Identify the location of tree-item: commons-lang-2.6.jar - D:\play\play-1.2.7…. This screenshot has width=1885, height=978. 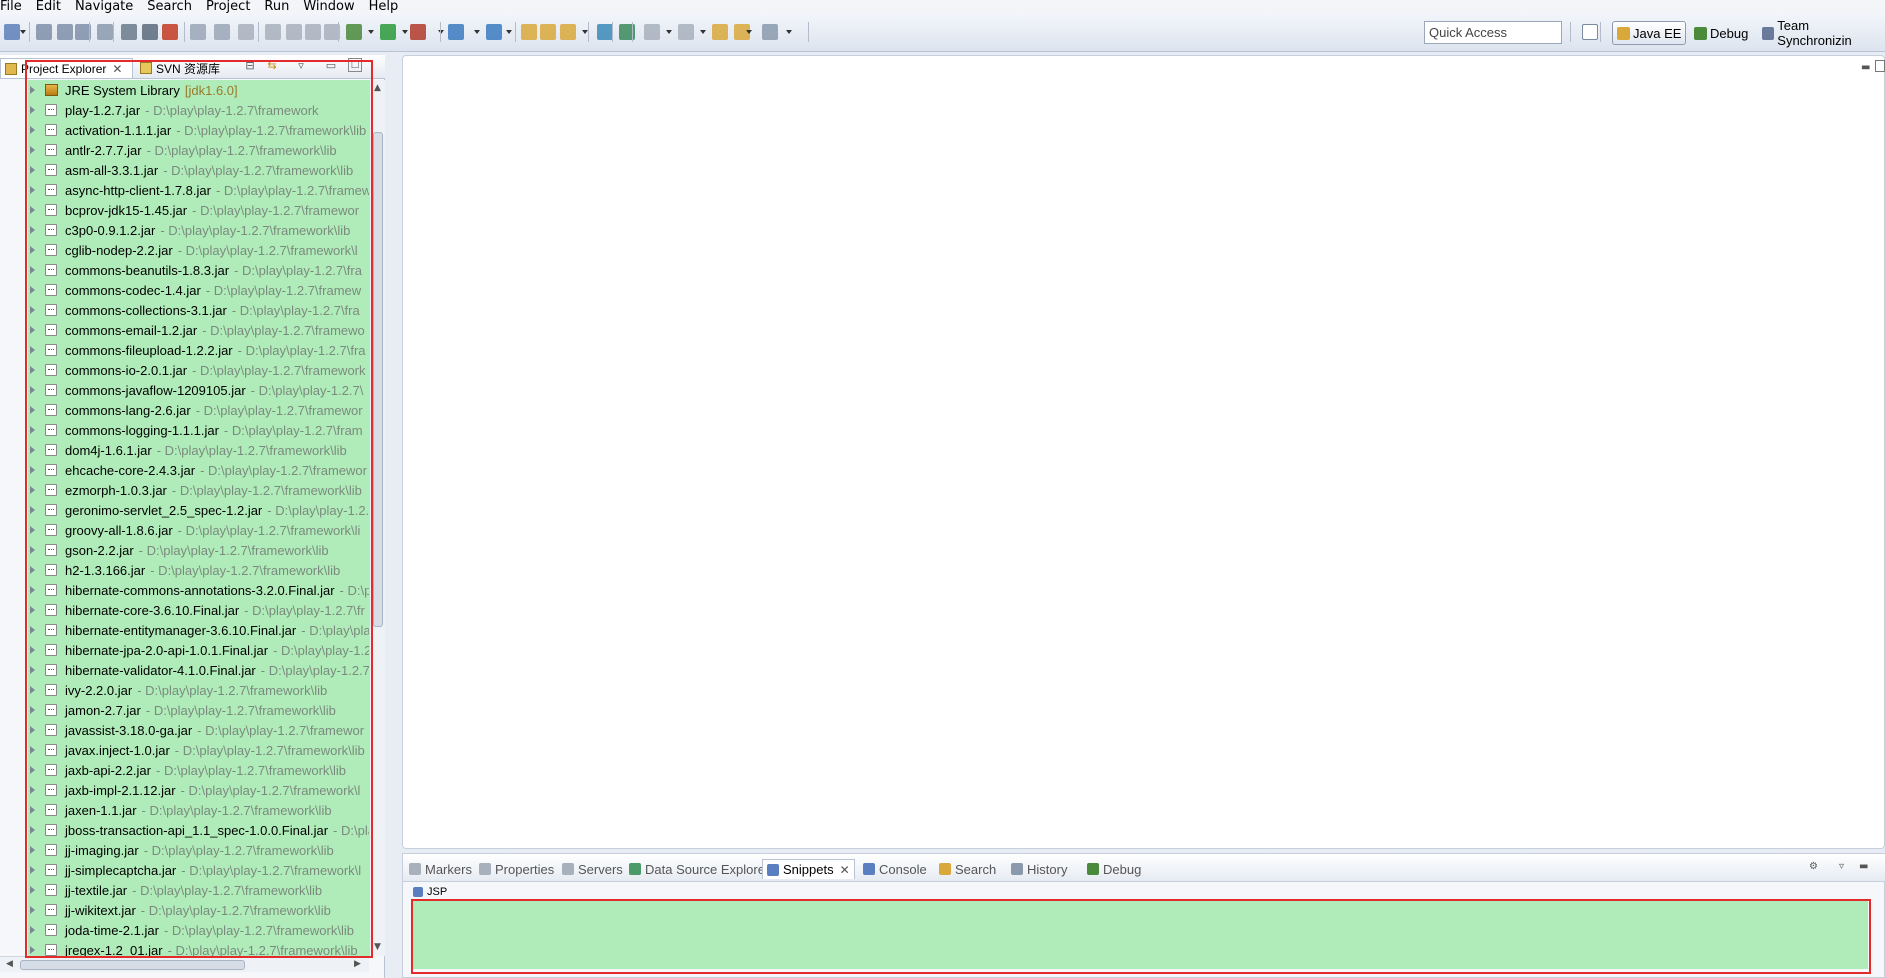
(199, 410).